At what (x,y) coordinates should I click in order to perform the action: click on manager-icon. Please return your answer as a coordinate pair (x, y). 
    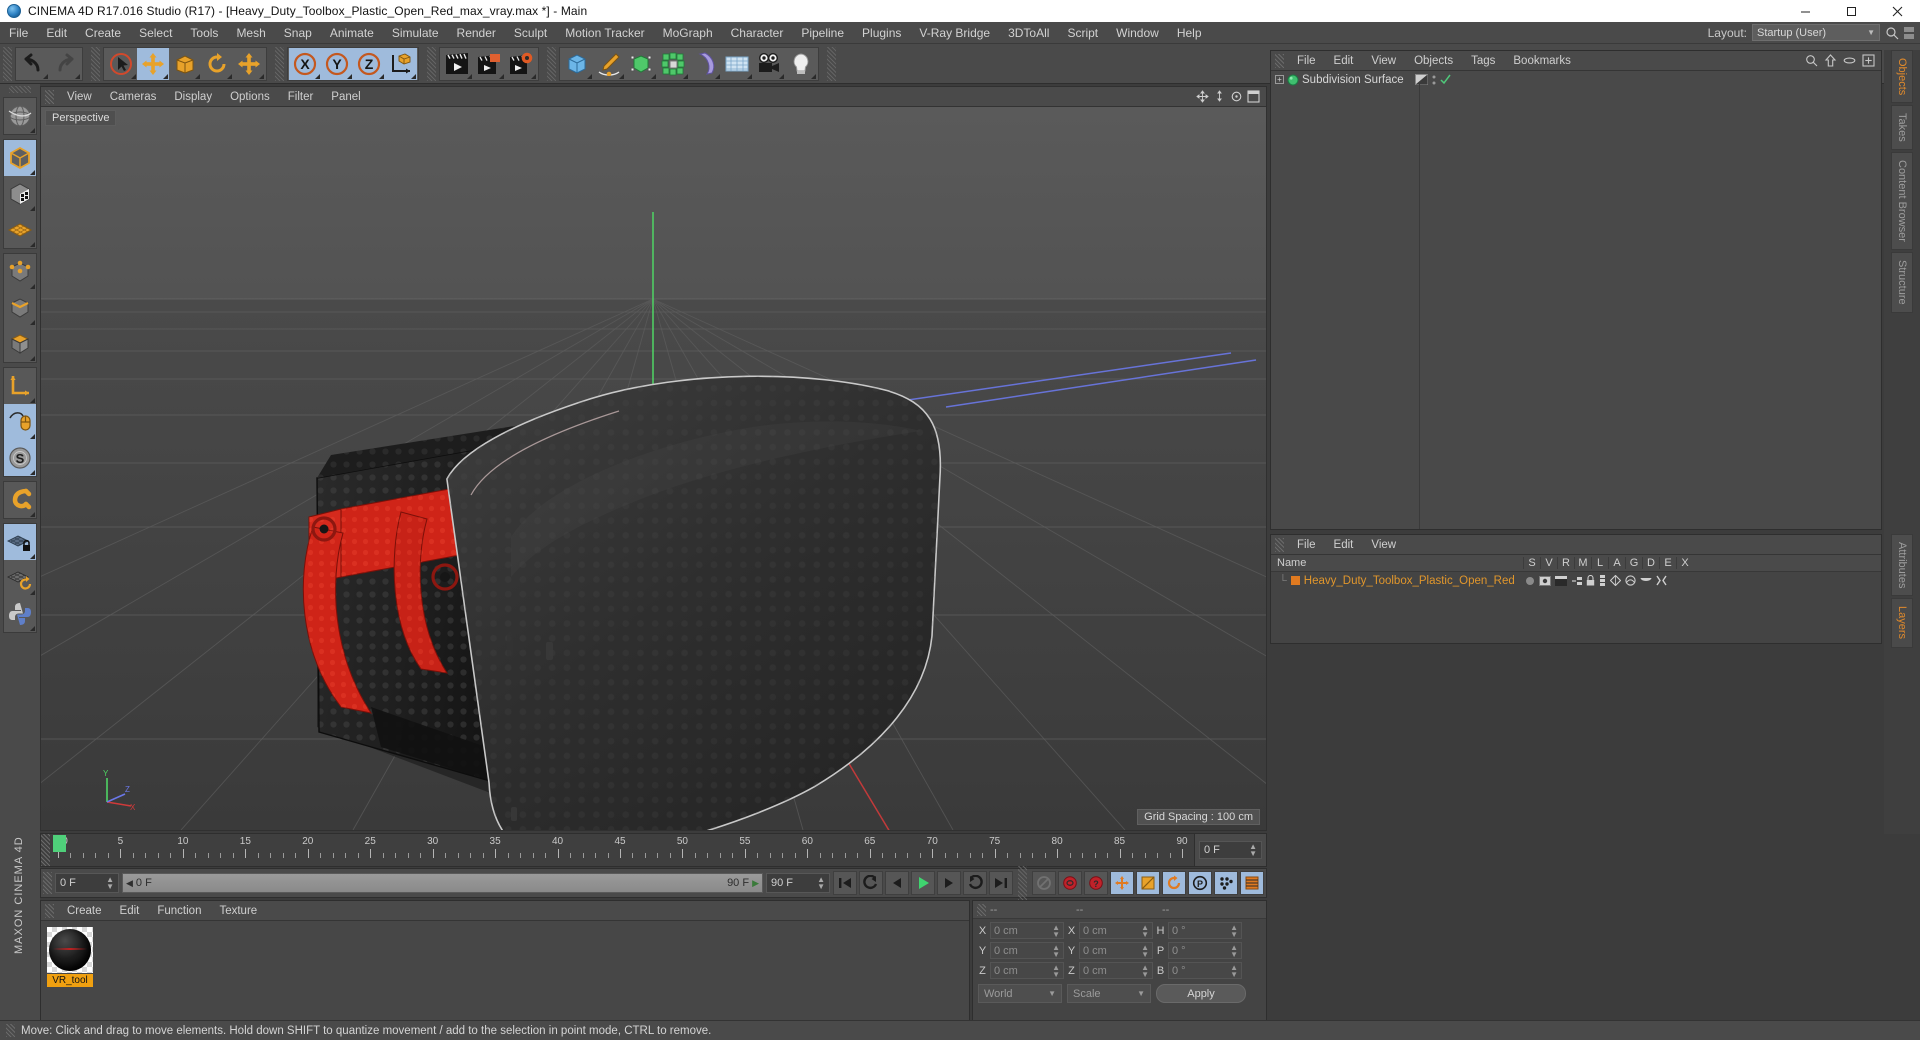
    Looking at the image, I should click on (1576, 581).